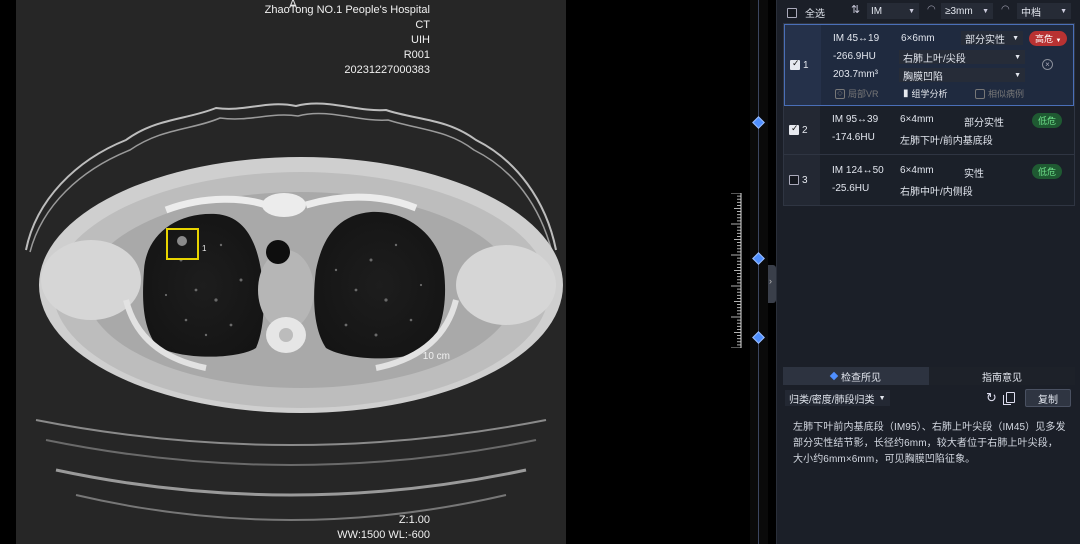  Describe the element at coordinates (855, 9) in the screenshot. I see `sort-icon: ⇅` at that location.